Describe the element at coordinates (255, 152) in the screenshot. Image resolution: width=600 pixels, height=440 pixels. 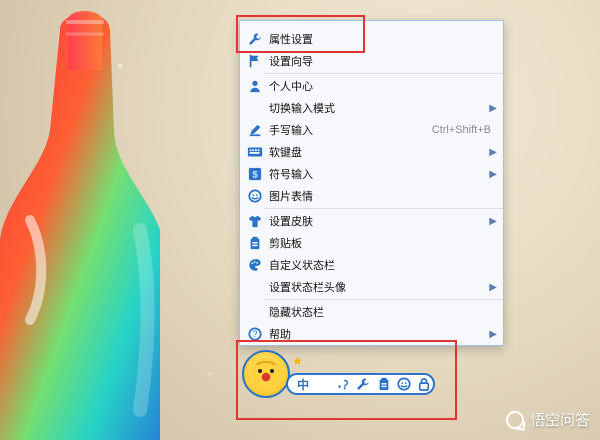
I see `keyboard-icon` at that location.